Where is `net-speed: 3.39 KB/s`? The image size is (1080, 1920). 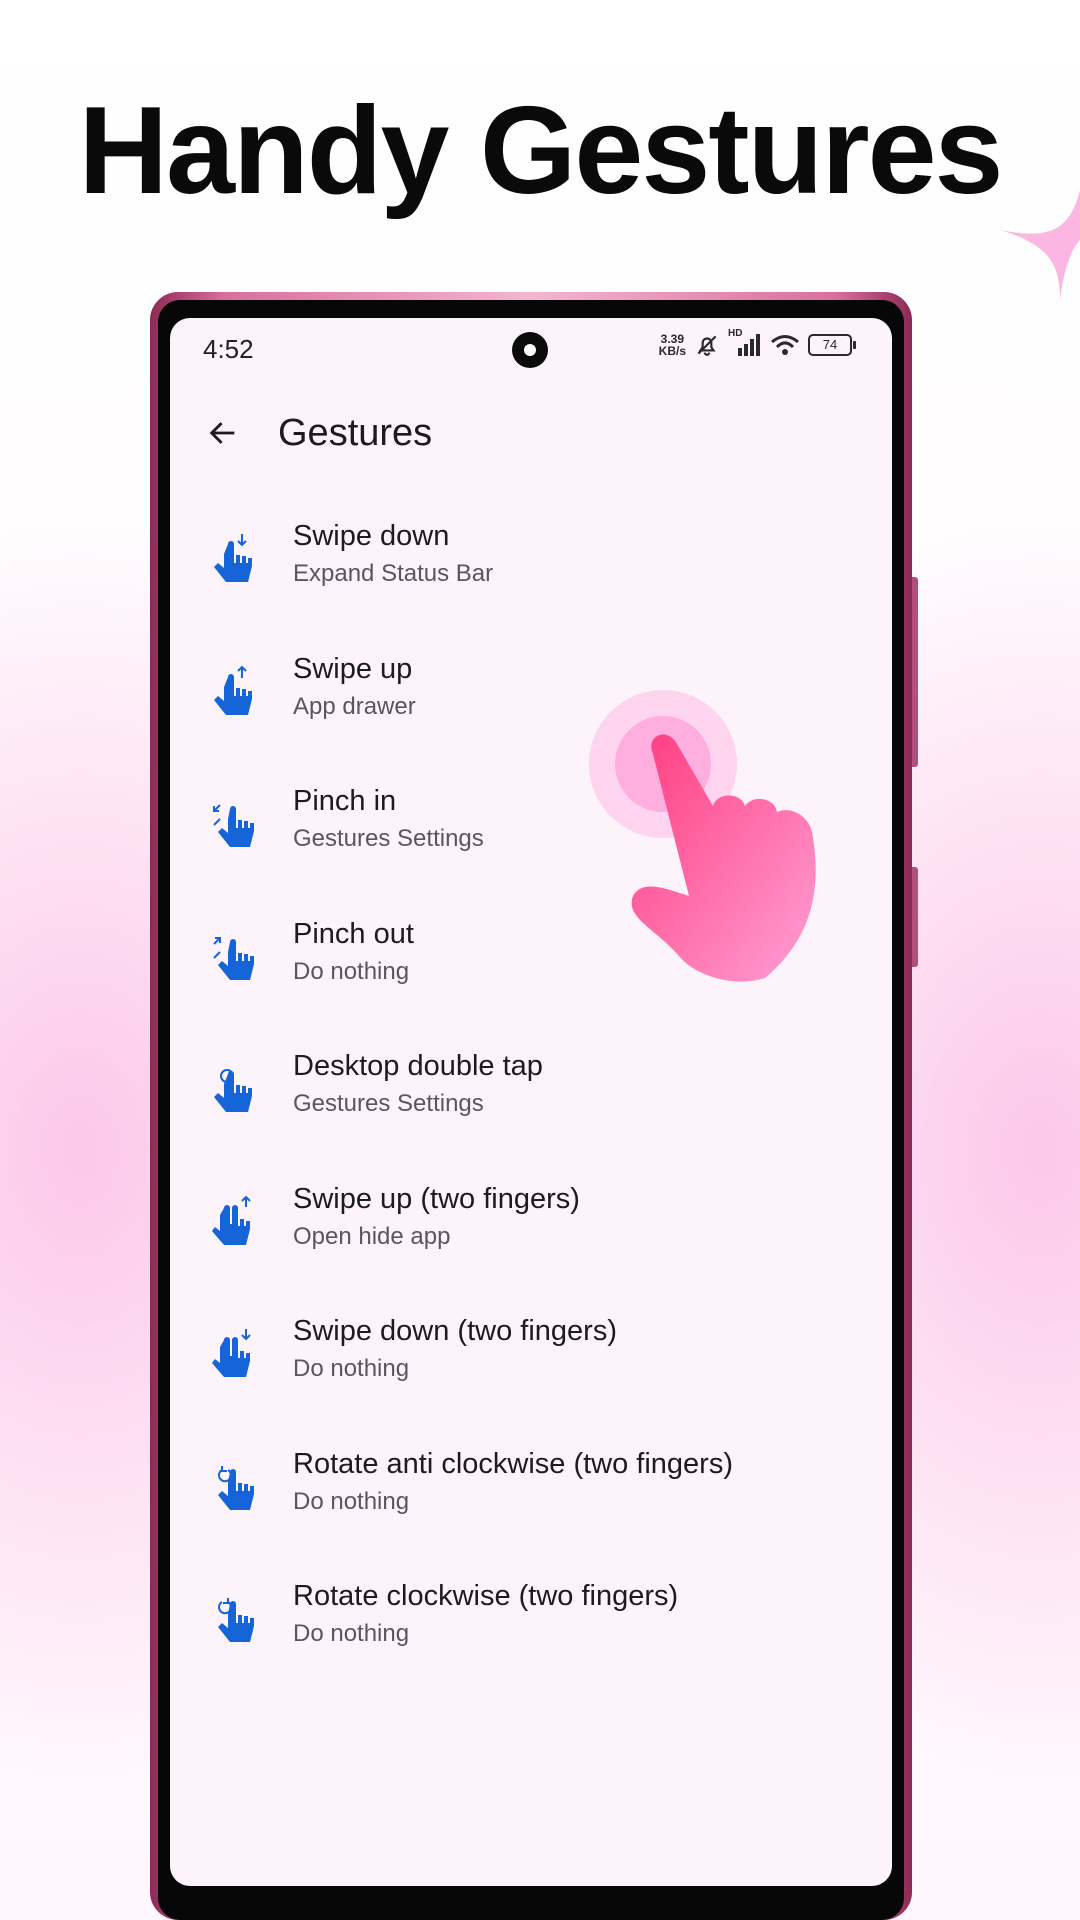 net-speed: 3.39 KB/s is located at coordinates (672, 345).